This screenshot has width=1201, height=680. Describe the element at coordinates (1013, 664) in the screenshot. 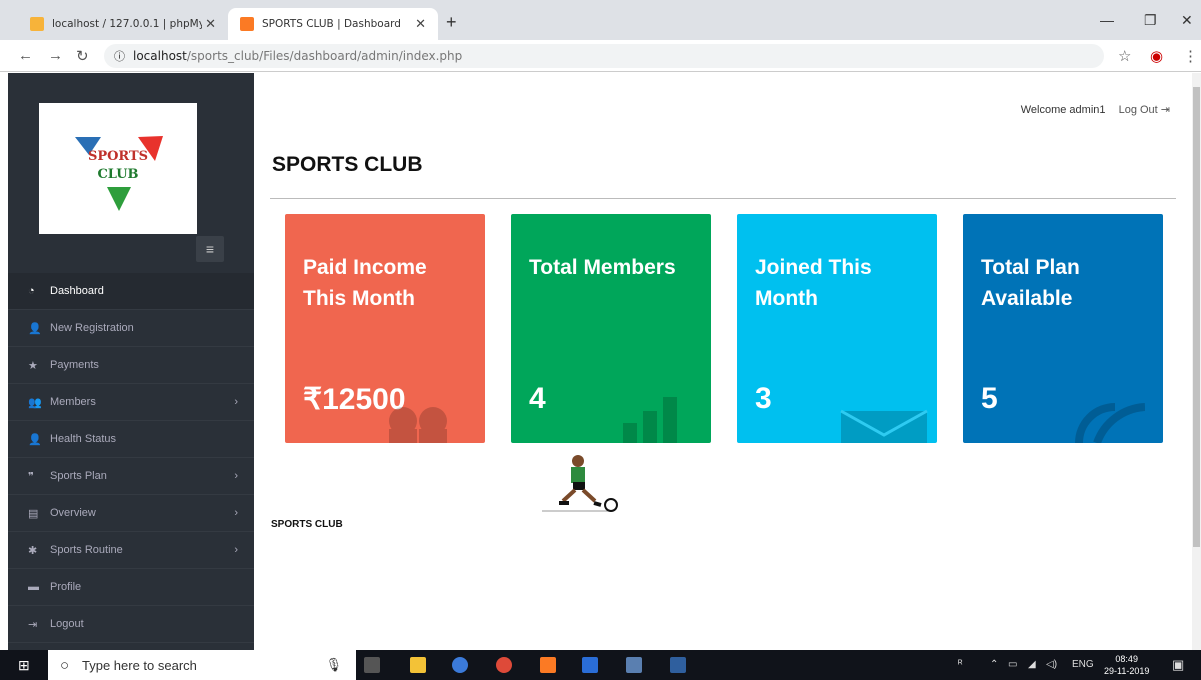

I see `battery-icon: ▭` at that location.